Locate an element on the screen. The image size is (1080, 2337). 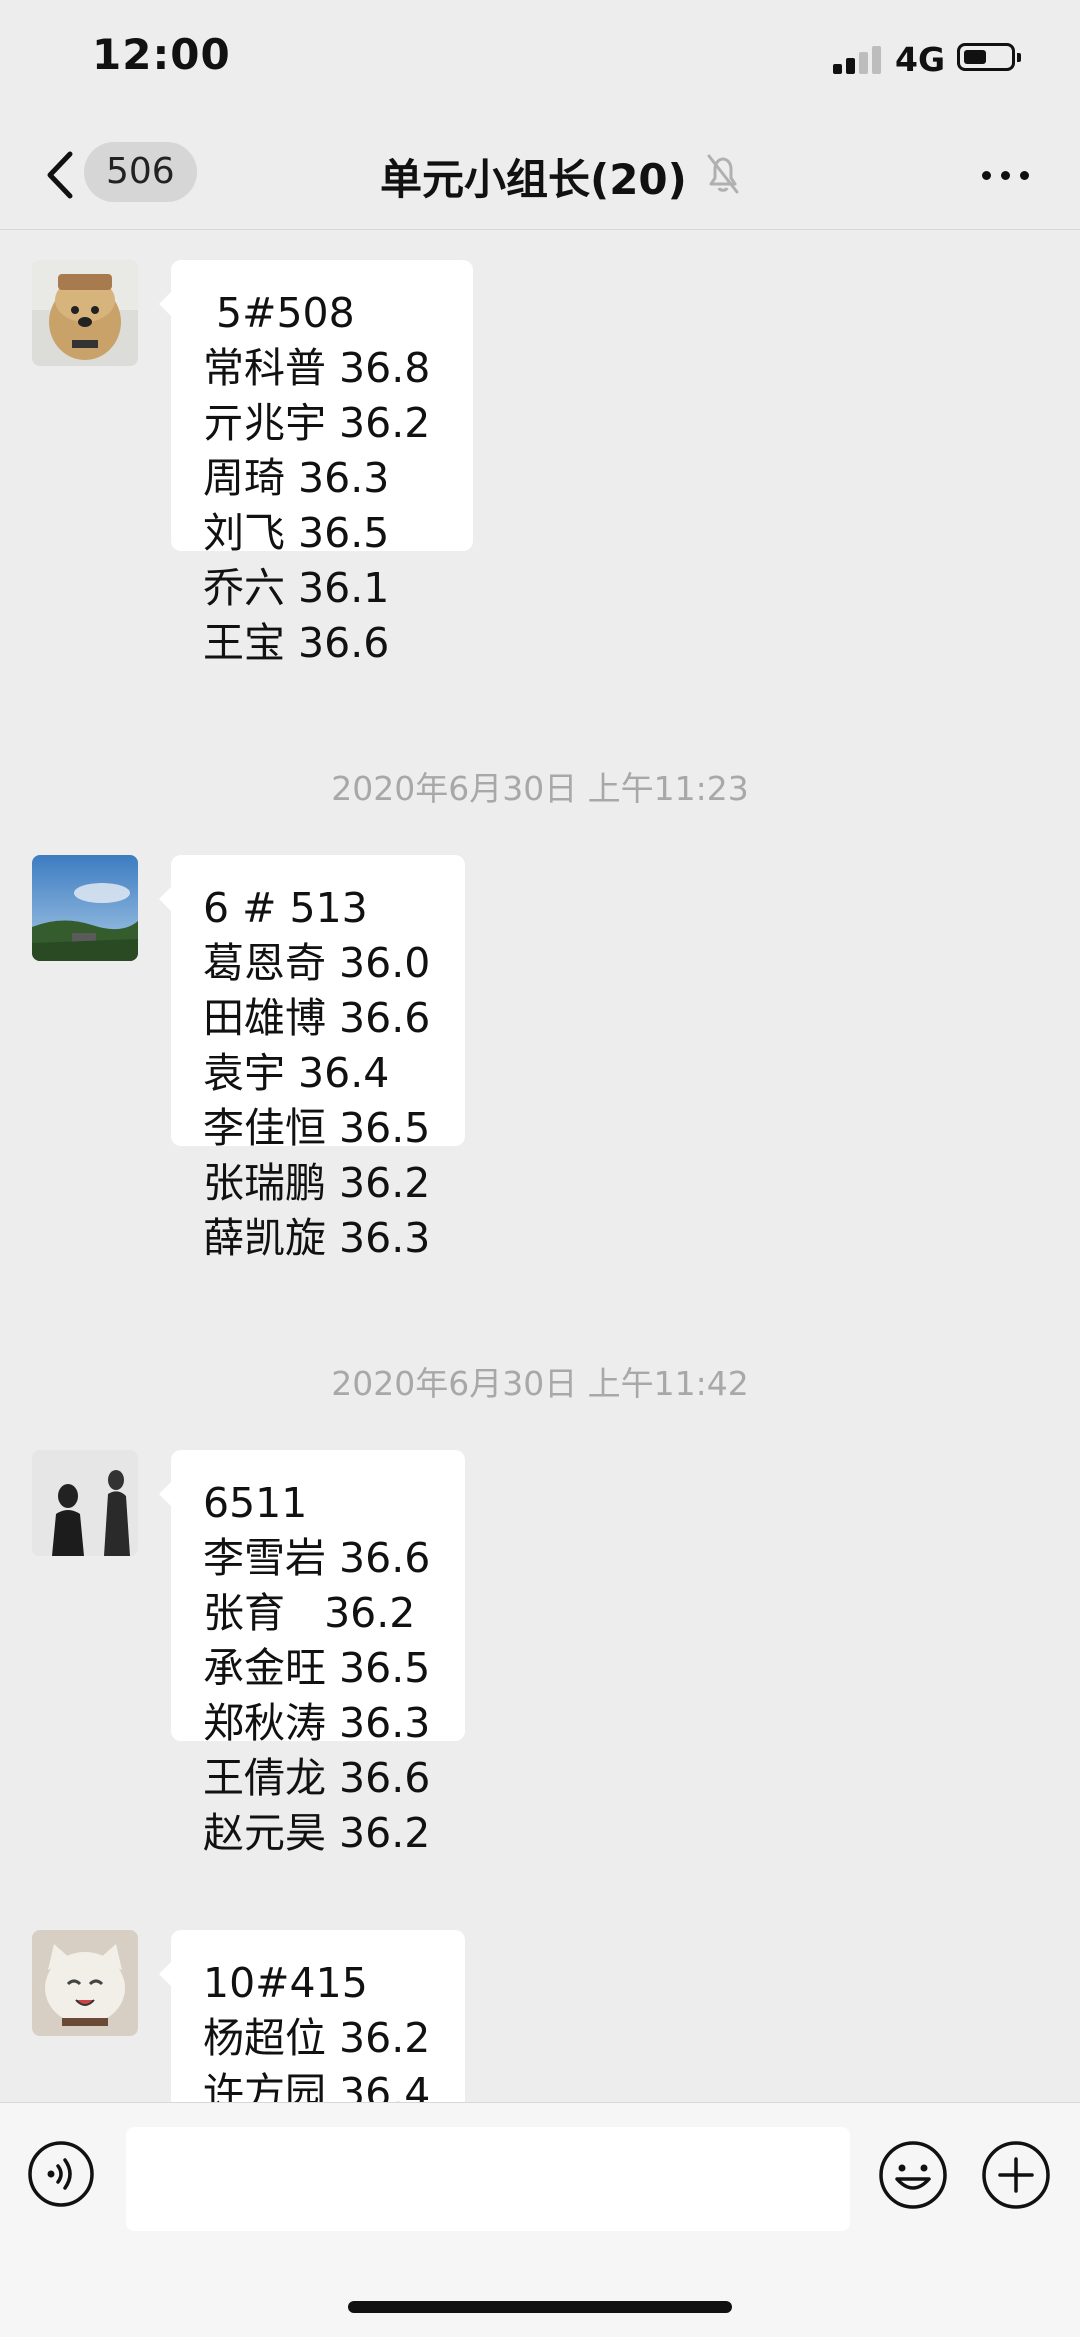
message-line: 常科普 36.8 is located at coordinates (317, 368).